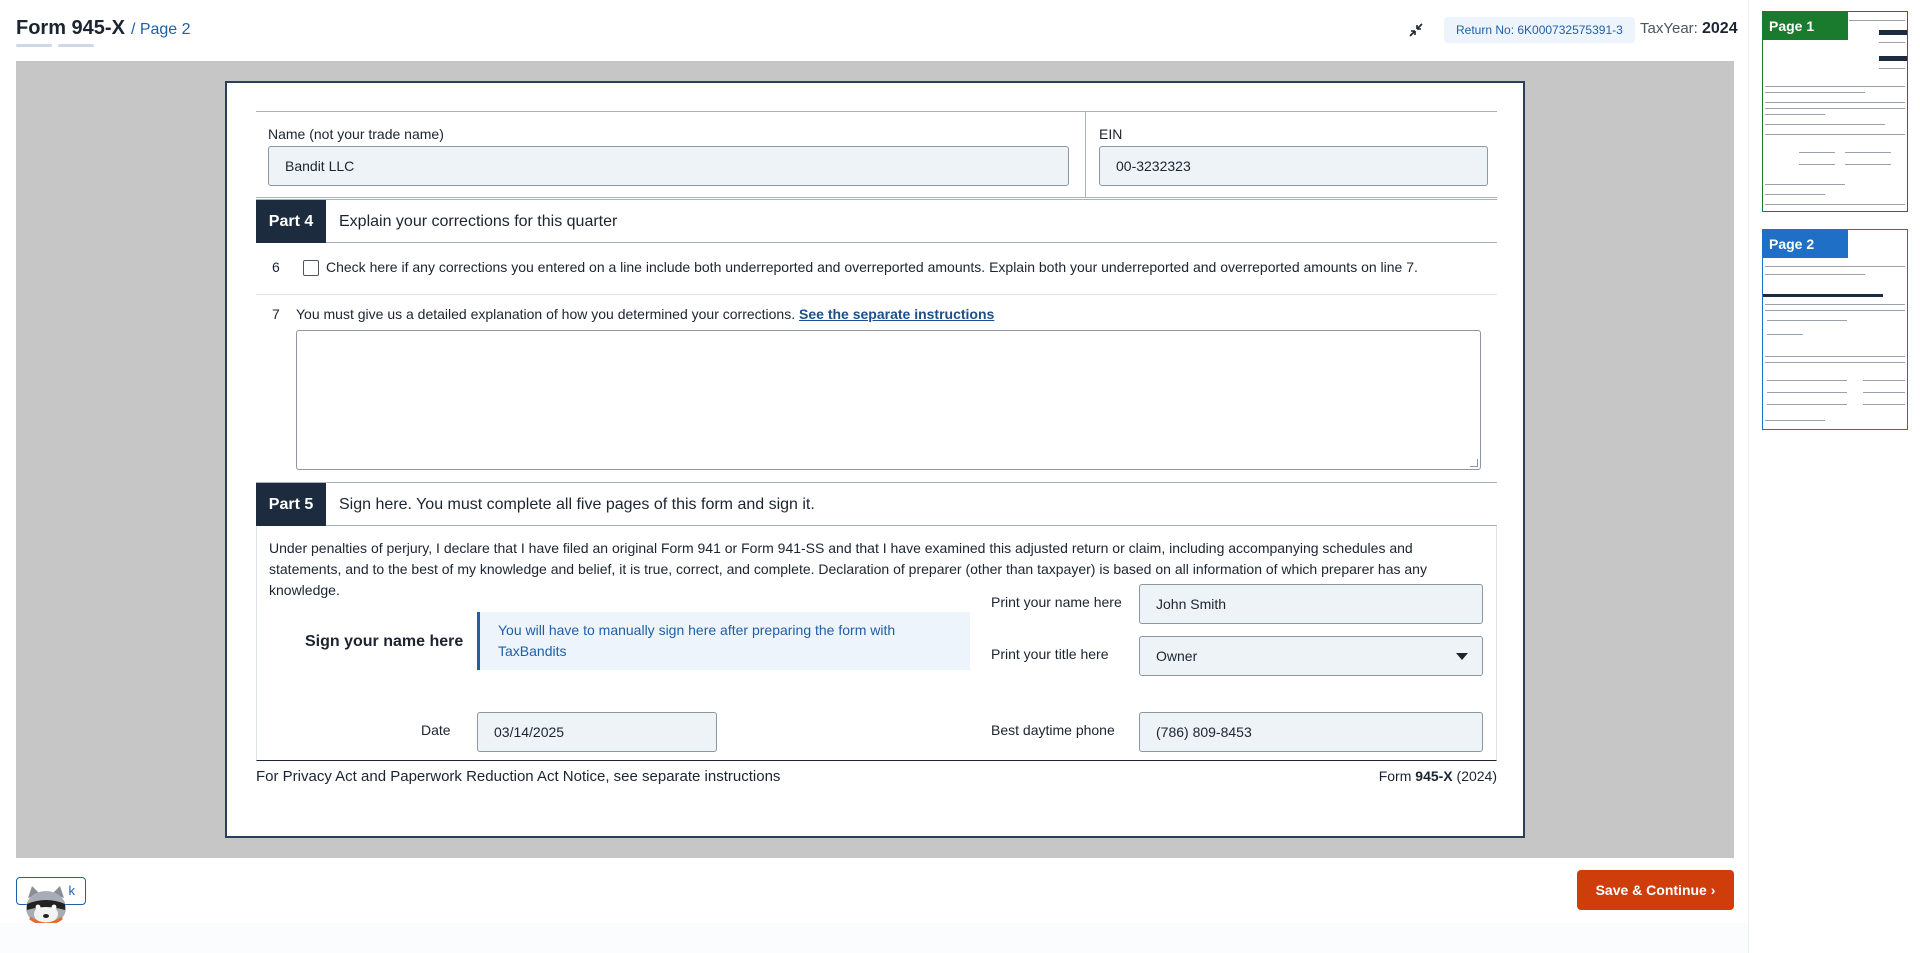 This screenshot has width=1920, height=953. What do you see at coordinates (1669, 28) in the screenshot?
I see `tax-year-label: TaxYear:` at bounding box center [1669, 28].